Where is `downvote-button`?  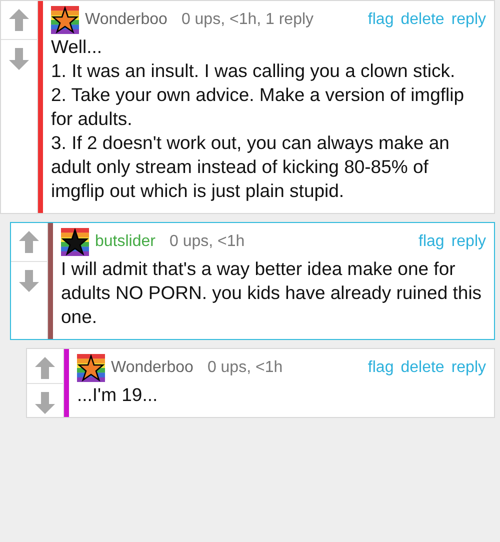 downvote-button is located at coordinates (45, 399).